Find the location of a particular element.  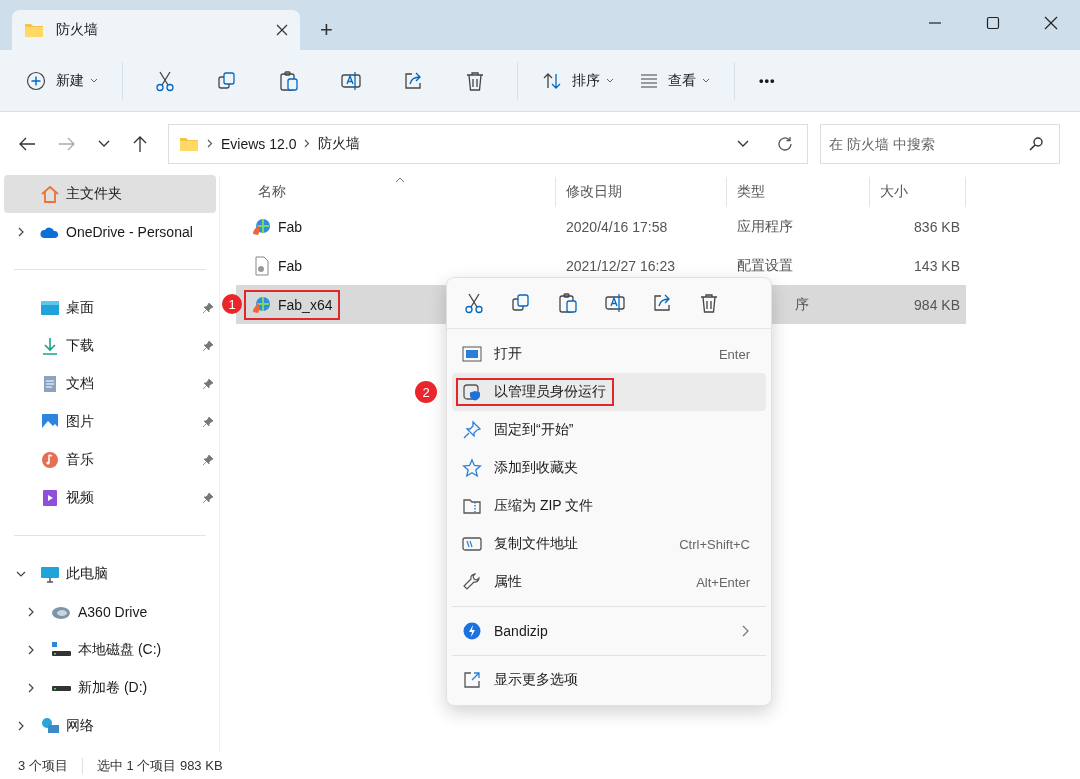

sort-button: 排序 is located at coordinates (578, 80).